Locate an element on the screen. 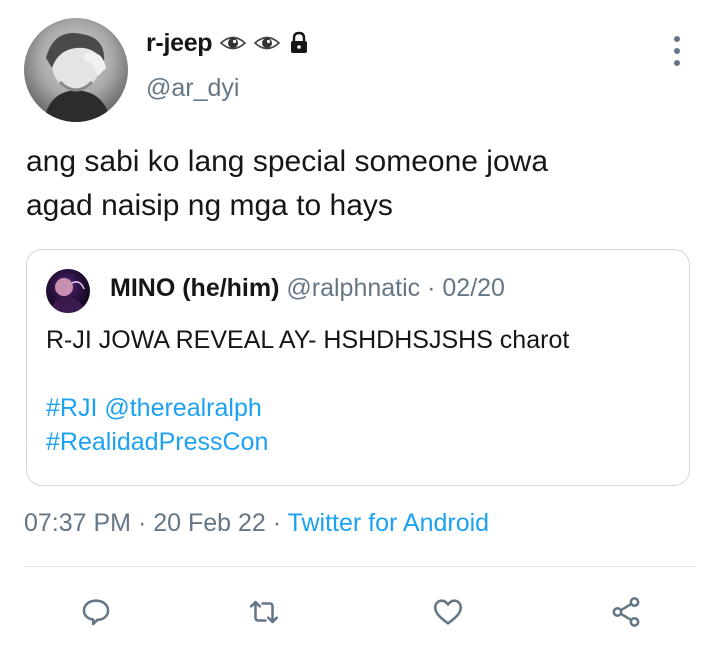 The height and width of the screenshot is (654, 720). more-options-icon is located at coordinates (677, 51).